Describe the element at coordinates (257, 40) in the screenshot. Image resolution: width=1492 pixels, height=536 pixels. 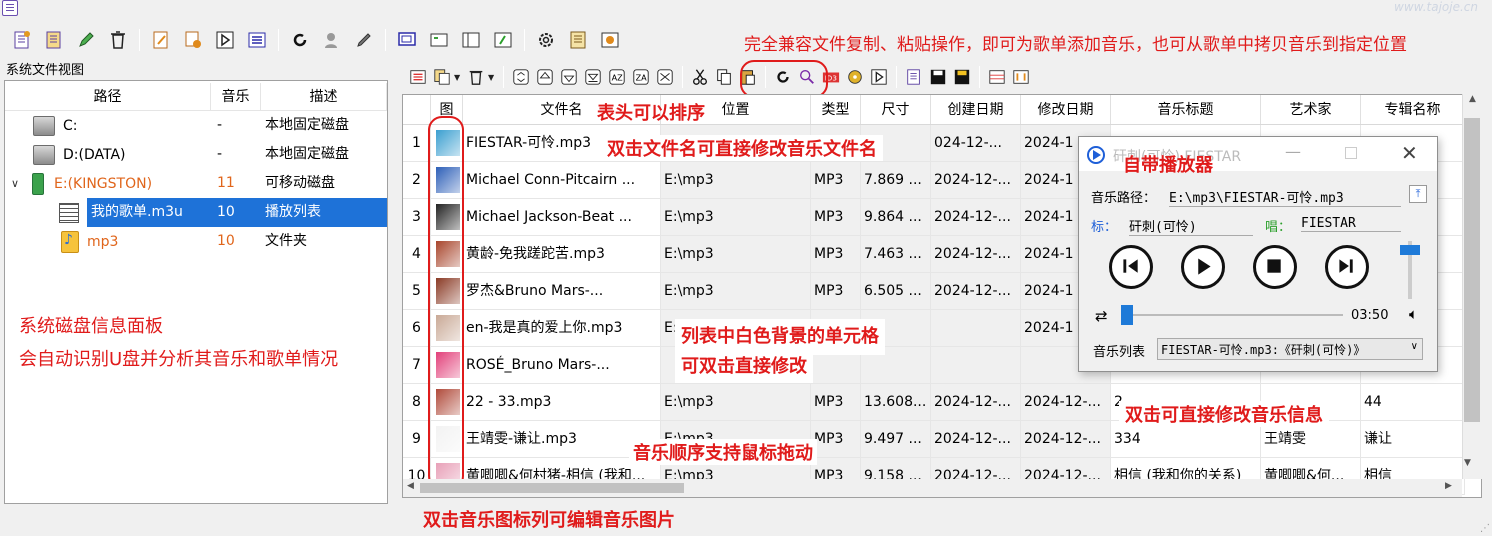
I see `list-icon` at that location.